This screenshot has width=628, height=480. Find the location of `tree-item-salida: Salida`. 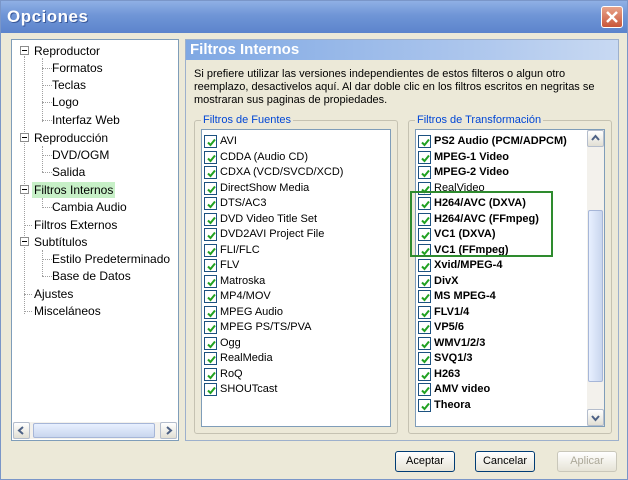

tree-item-salida: Salida is located at coordinates (68, 172).